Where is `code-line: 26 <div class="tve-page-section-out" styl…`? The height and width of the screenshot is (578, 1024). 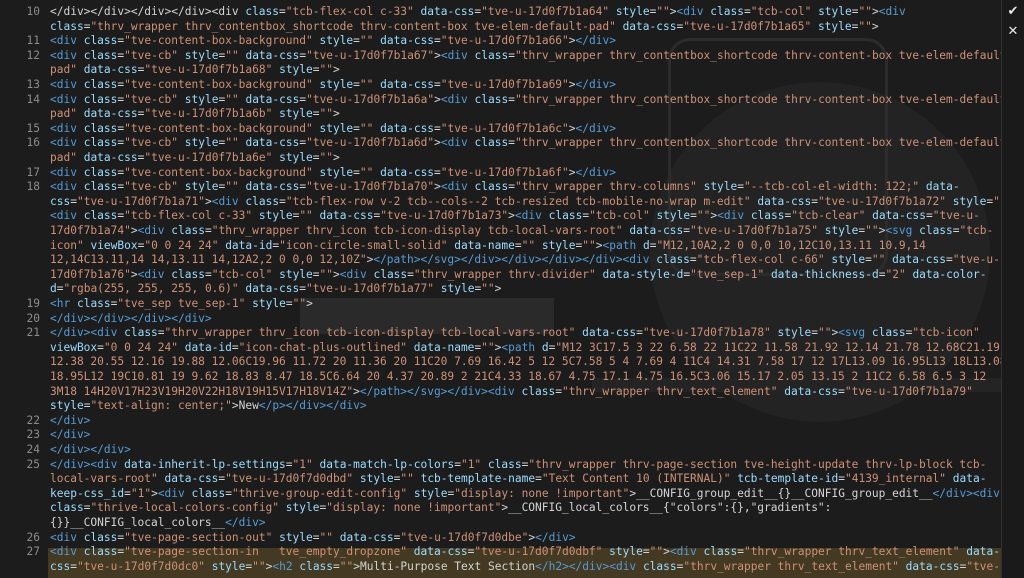 code-line: 26 <div class="tve-page-section-out" styl… is located at coordinates (501, 538).